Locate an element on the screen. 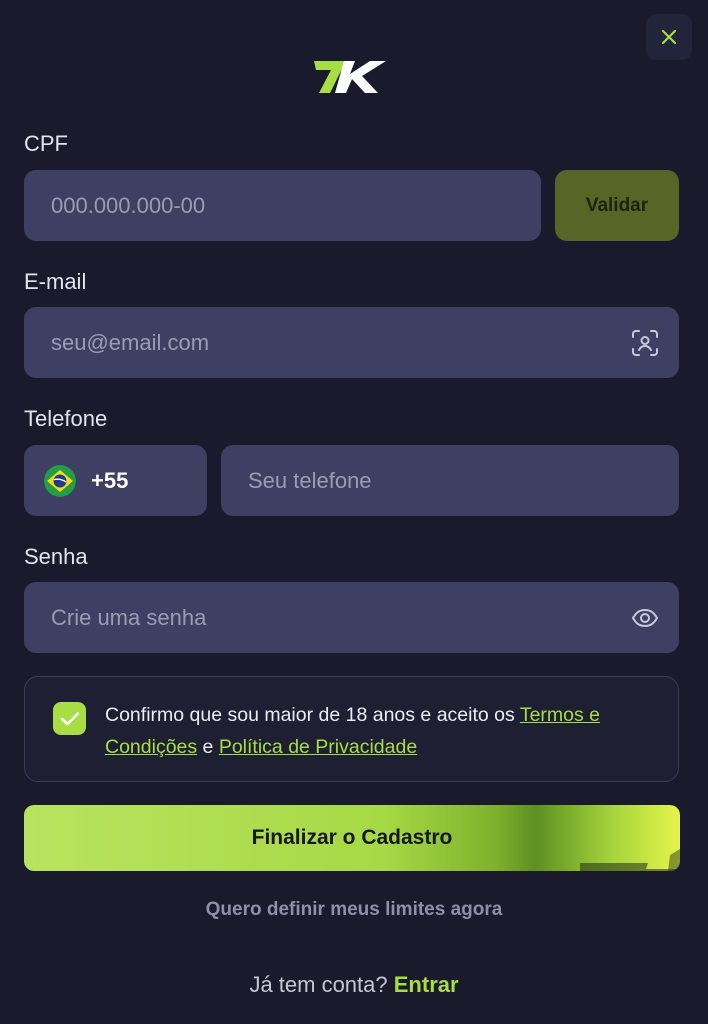  password-input is located at coordinates (351, 617).